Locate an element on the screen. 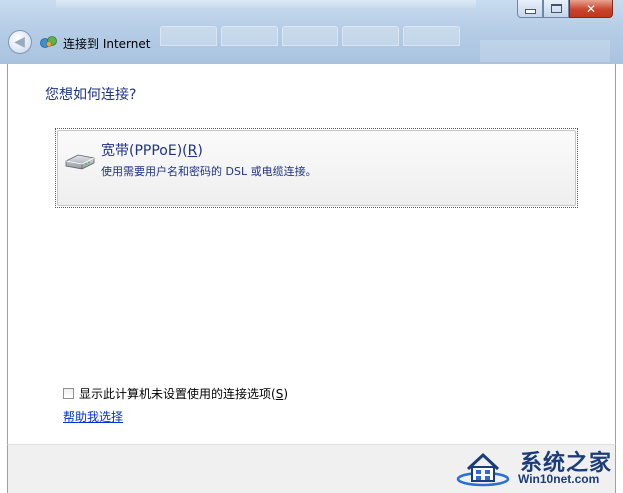 The image size is (623, 493). checkbox-label-text: 显示此计算机未设置使用的连接选项( is located at coordinates (177, 394).